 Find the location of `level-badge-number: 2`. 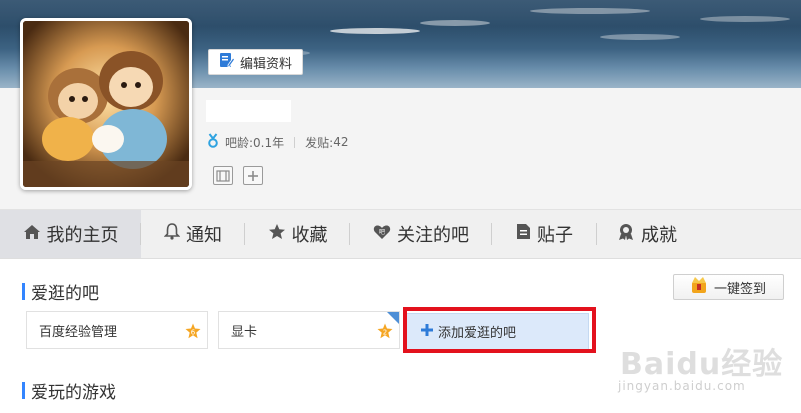

level-badge-number: 2 is located at coordinates (385, 333).